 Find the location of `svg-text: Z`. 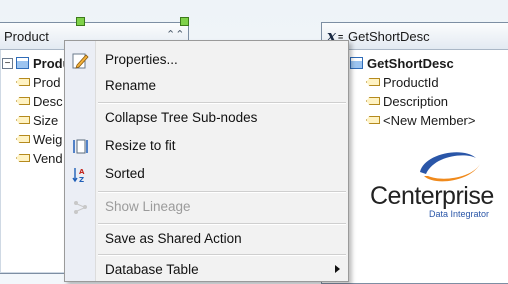

svg-text: Z is located at coordinates (81, 179).